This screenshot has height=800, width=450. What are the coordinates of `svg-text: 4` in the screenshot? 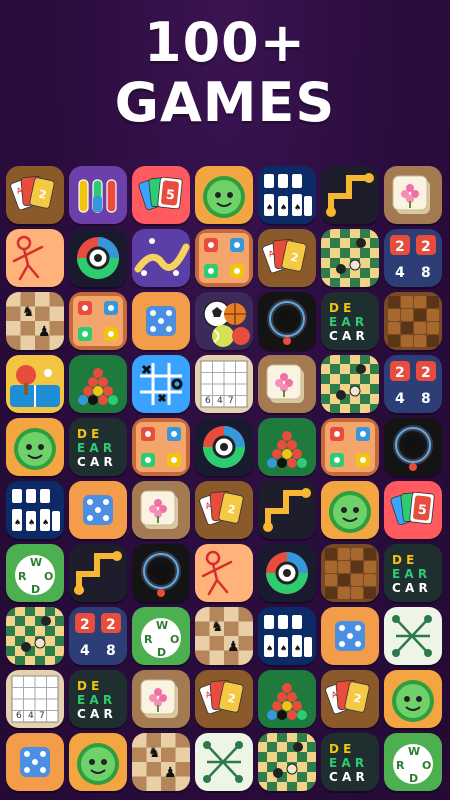 It's located at (400, 273).